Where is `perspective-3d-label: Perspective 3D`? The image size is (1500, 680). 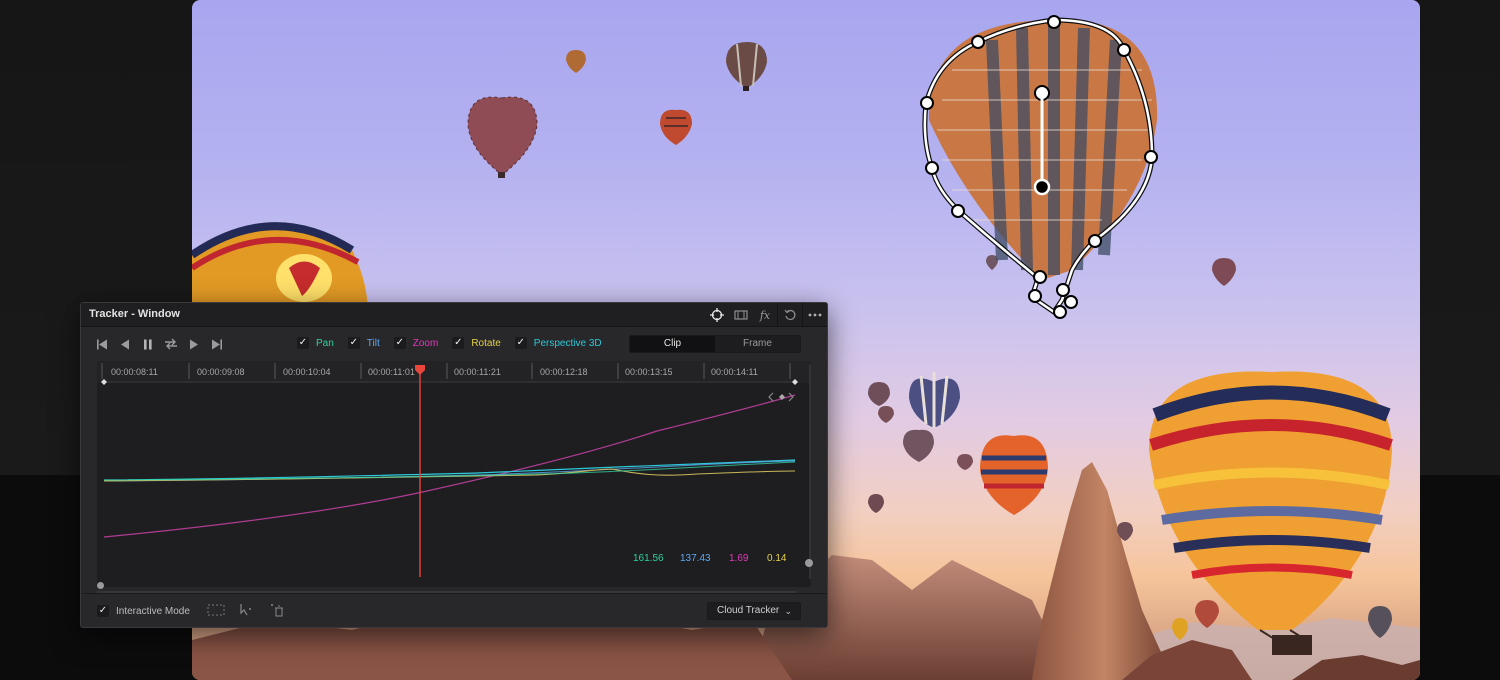
perspective-3d-label: Perspective 3D is located at coordinates (567, 343).